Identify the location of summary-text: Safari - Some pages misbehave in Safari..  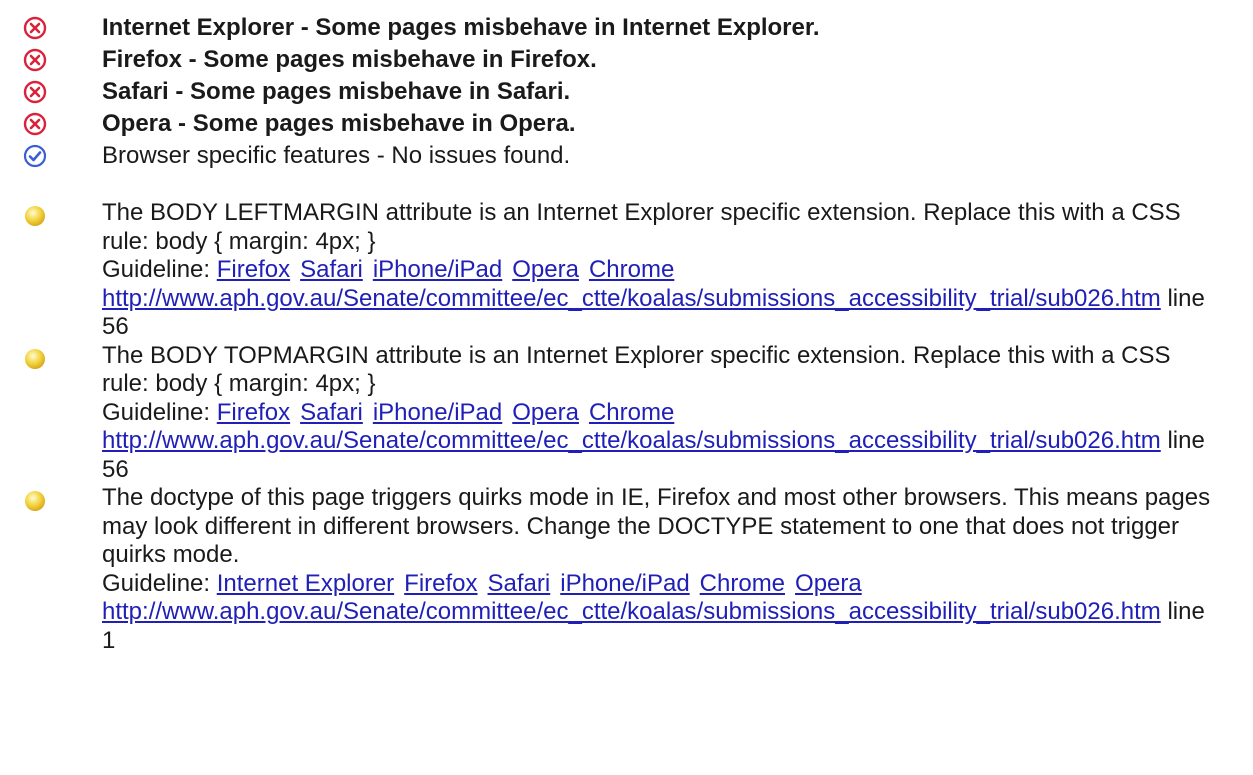
(336, 91).